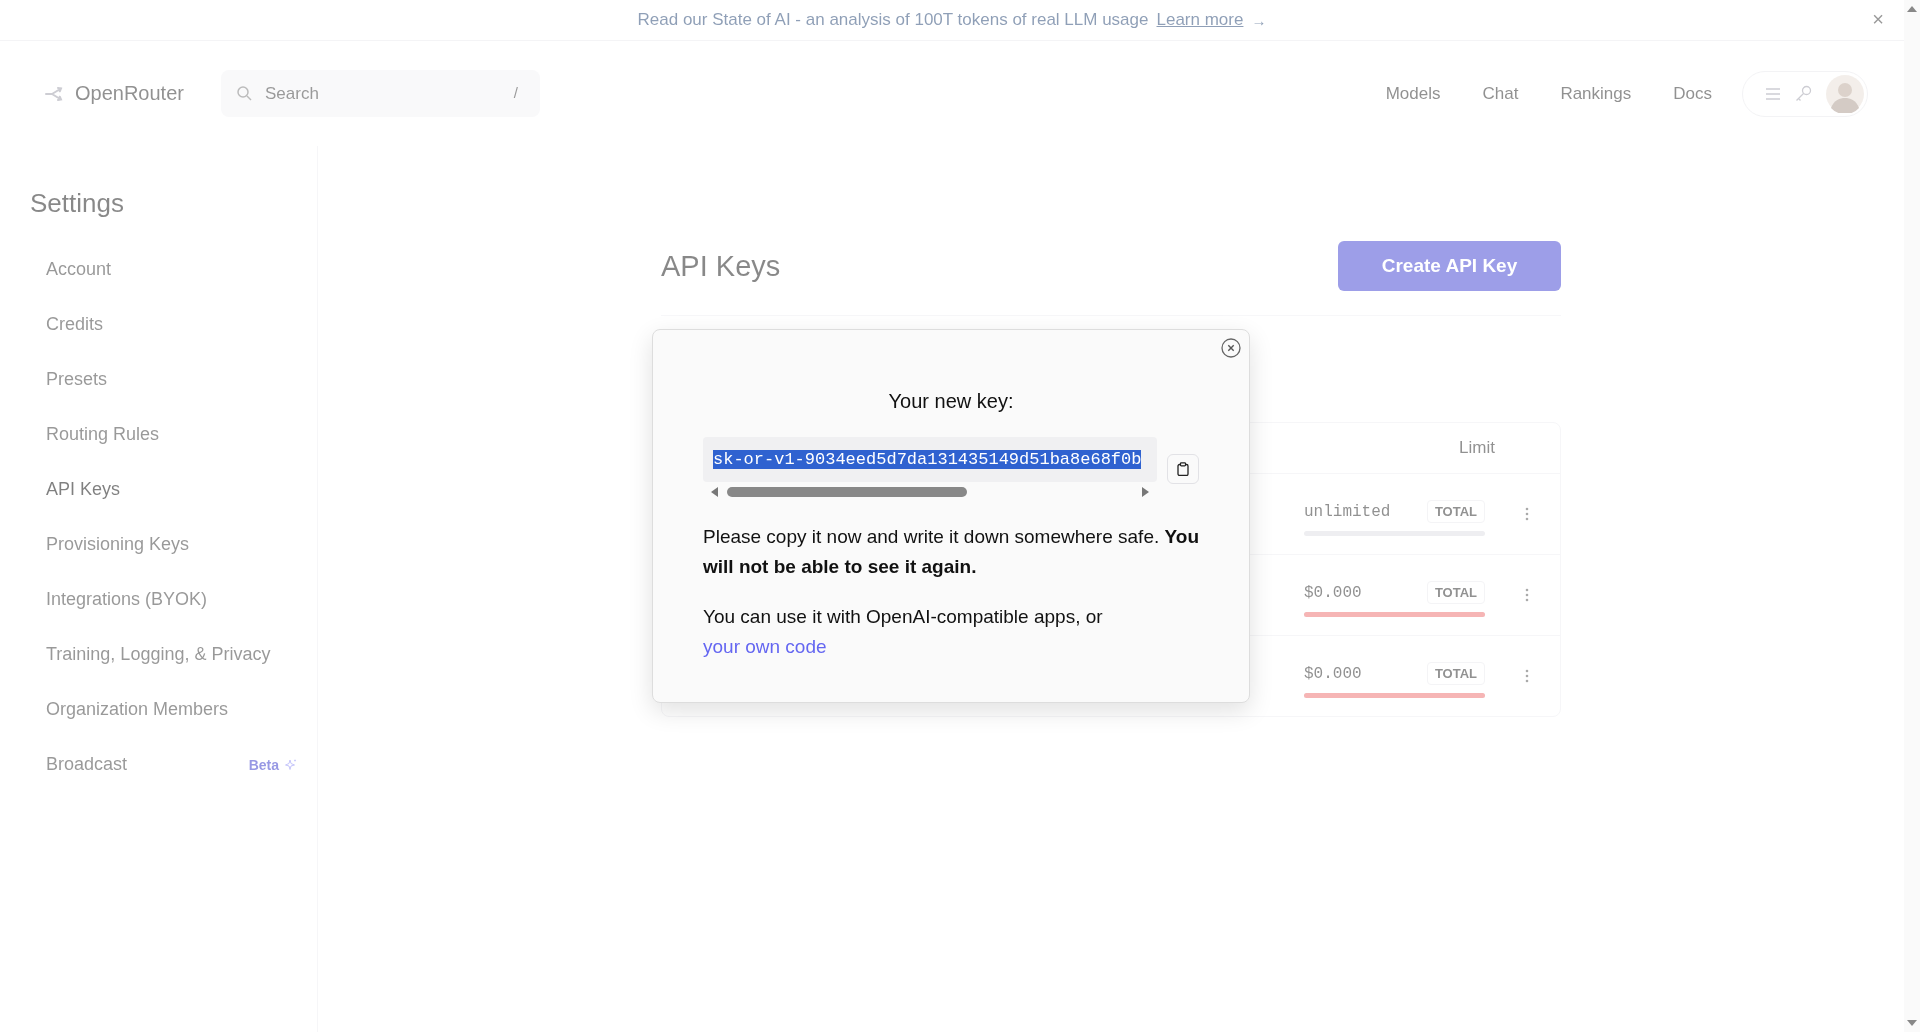 Image resolution: width=1920 pixels, height=1032 pixels. What do you see at coordinates (1773, 93) in the screenshot?
I see `menu-icon` at bounding box center [1773, 93].